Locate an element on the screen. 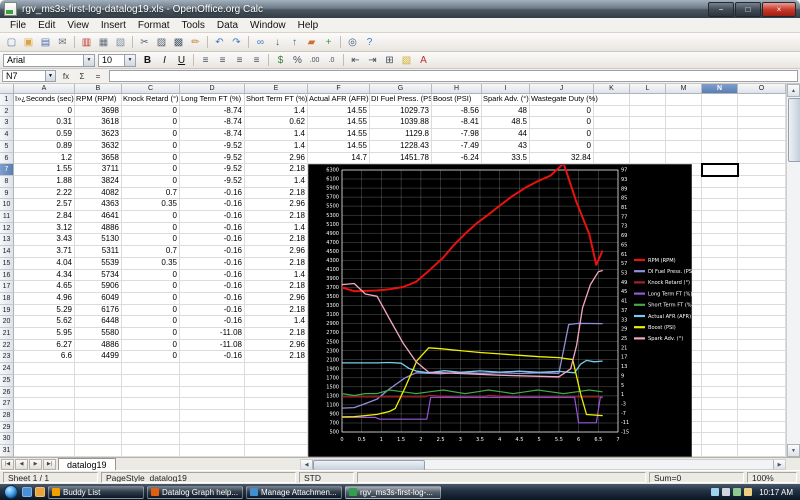  column-header-B: B is located at coordinates (98, 89).